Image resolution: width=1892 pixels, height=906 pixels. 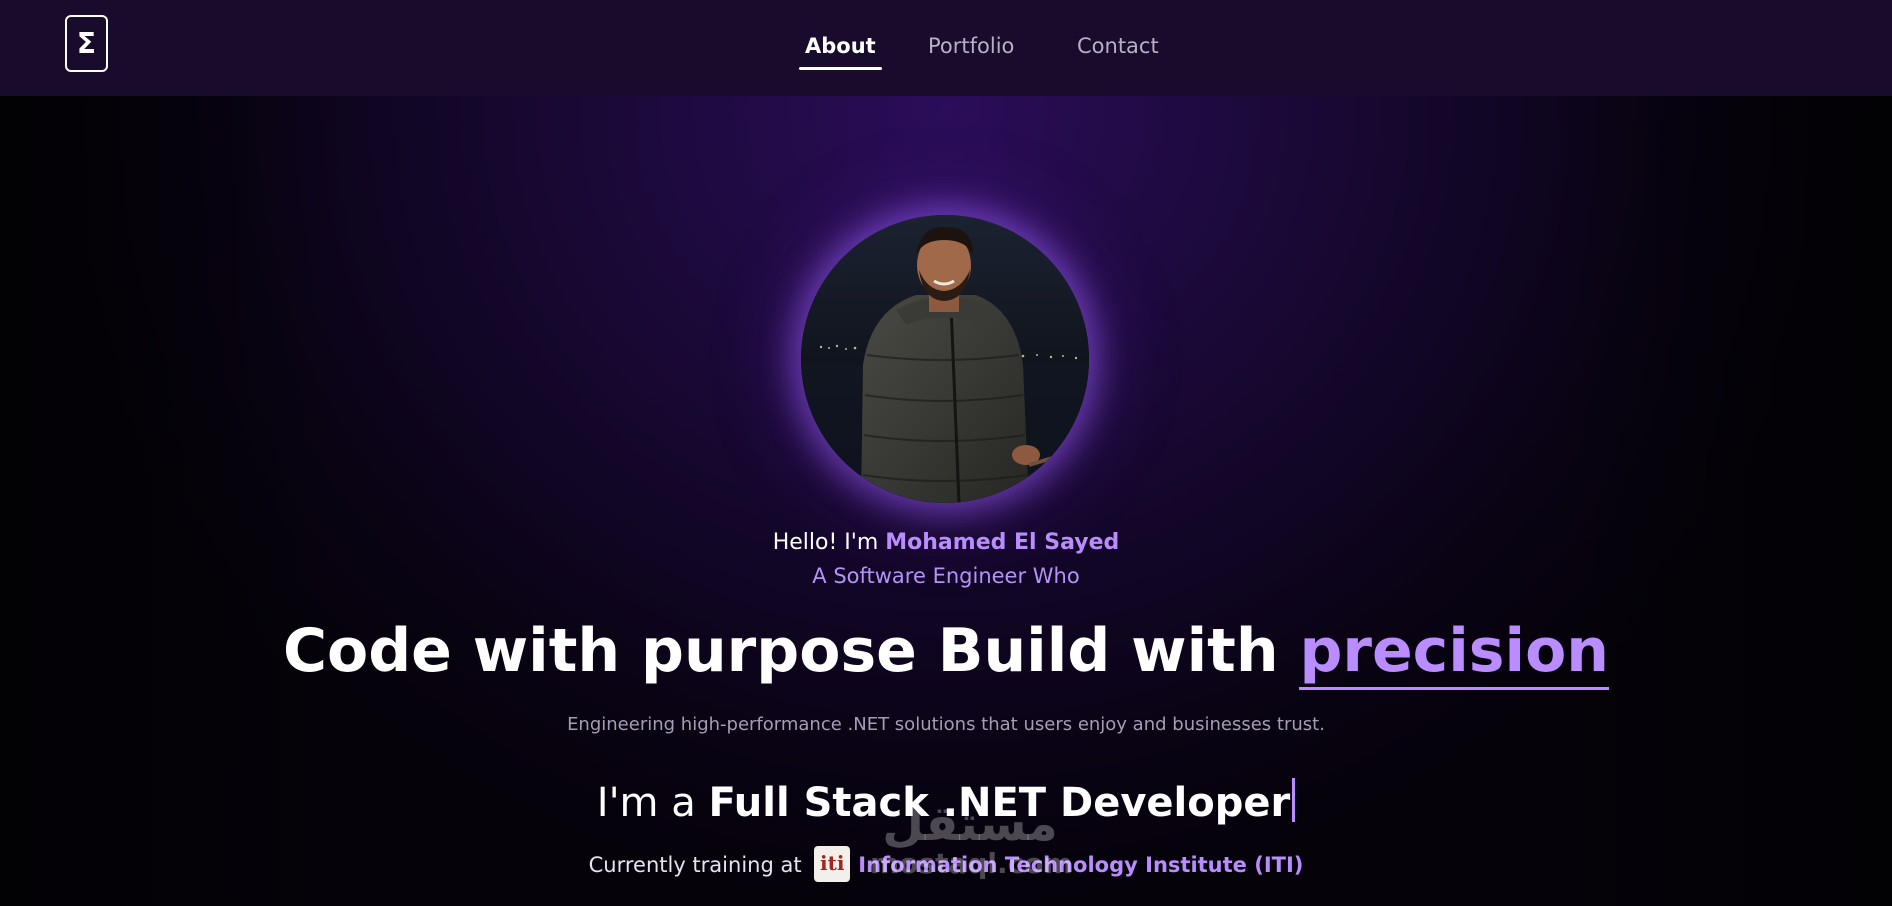 What do you see at coordinates (652, 803) in the screenshot?
I see `role-prefix: I'm a` at bounding box center [652, 803].